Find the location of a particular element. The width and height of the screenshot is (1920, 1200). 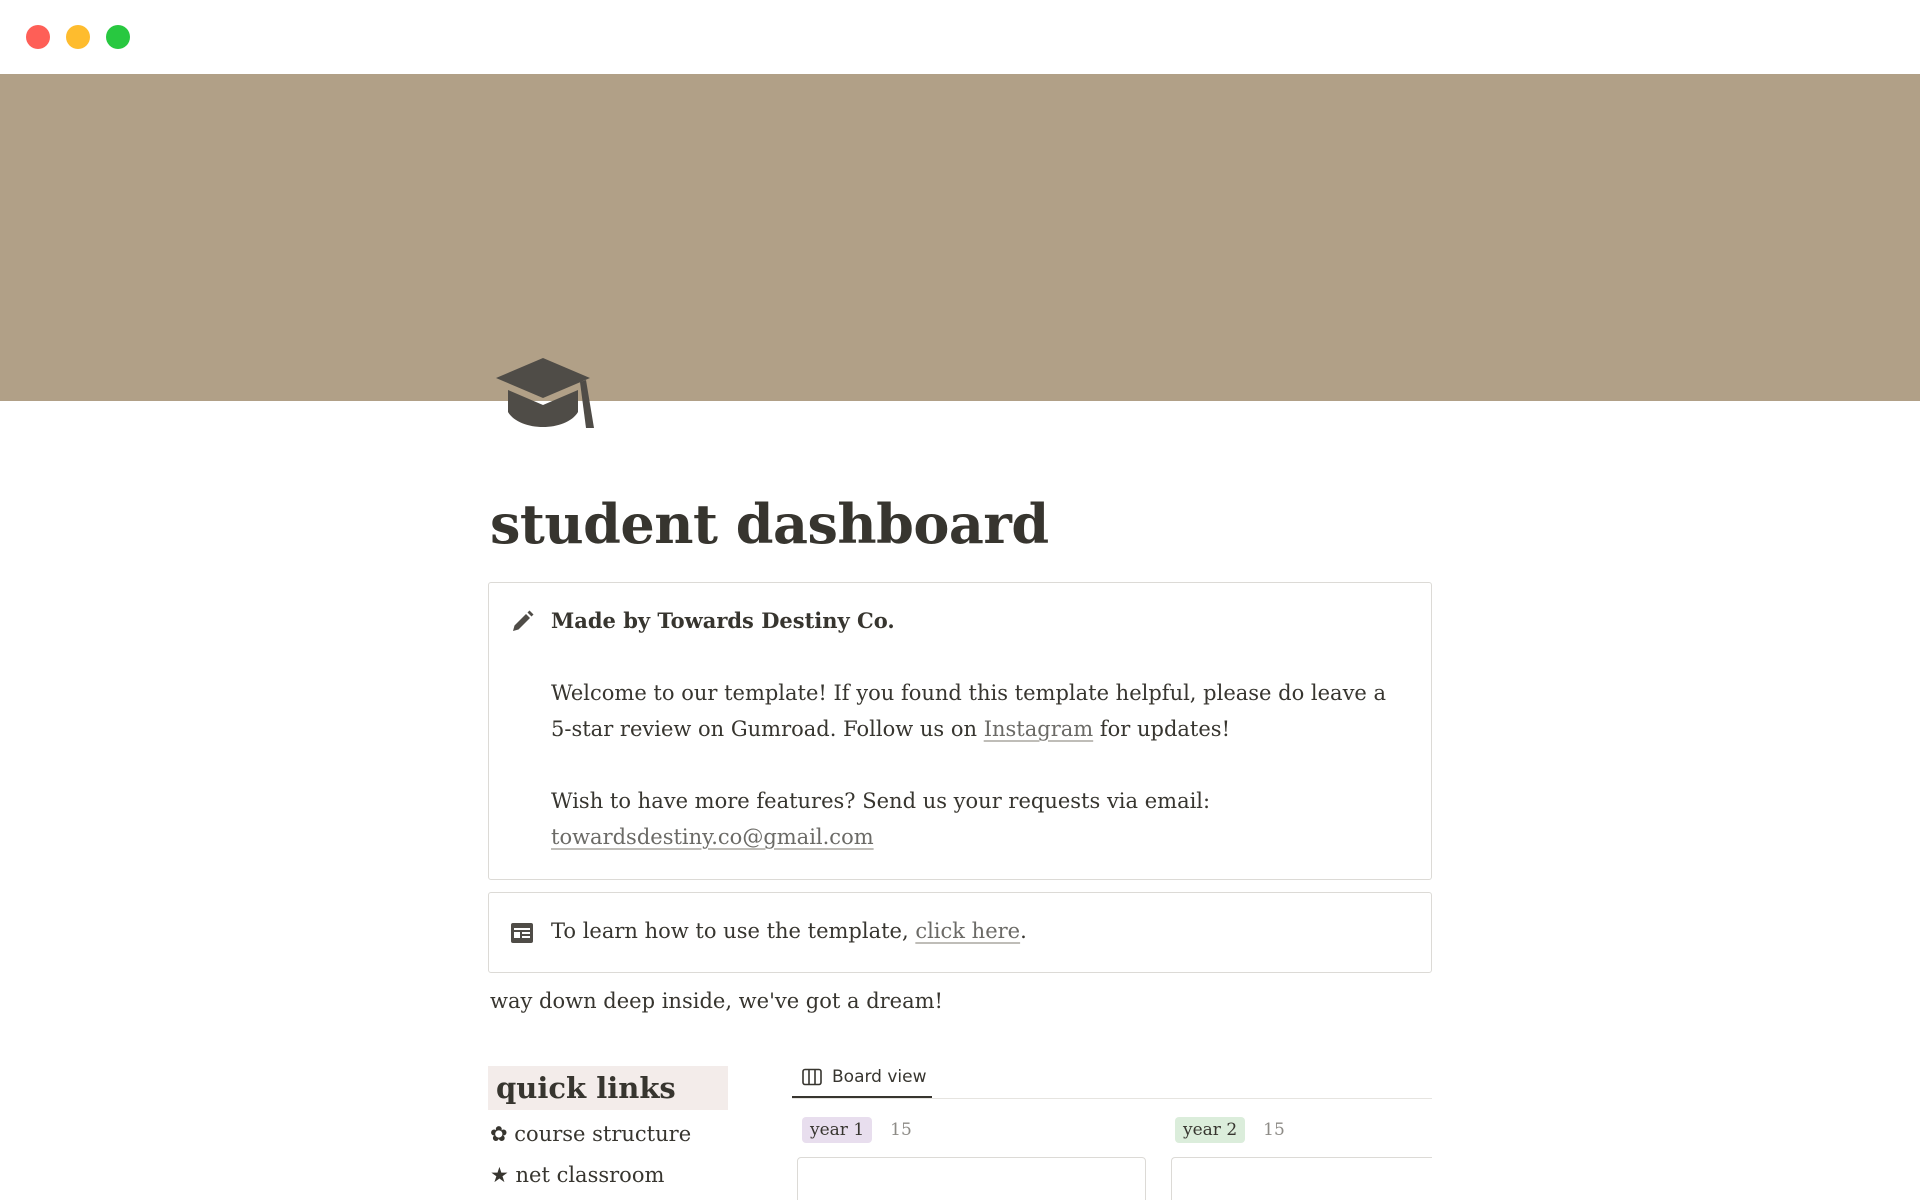

guide-link: click here is located at coordinates (967, 931).